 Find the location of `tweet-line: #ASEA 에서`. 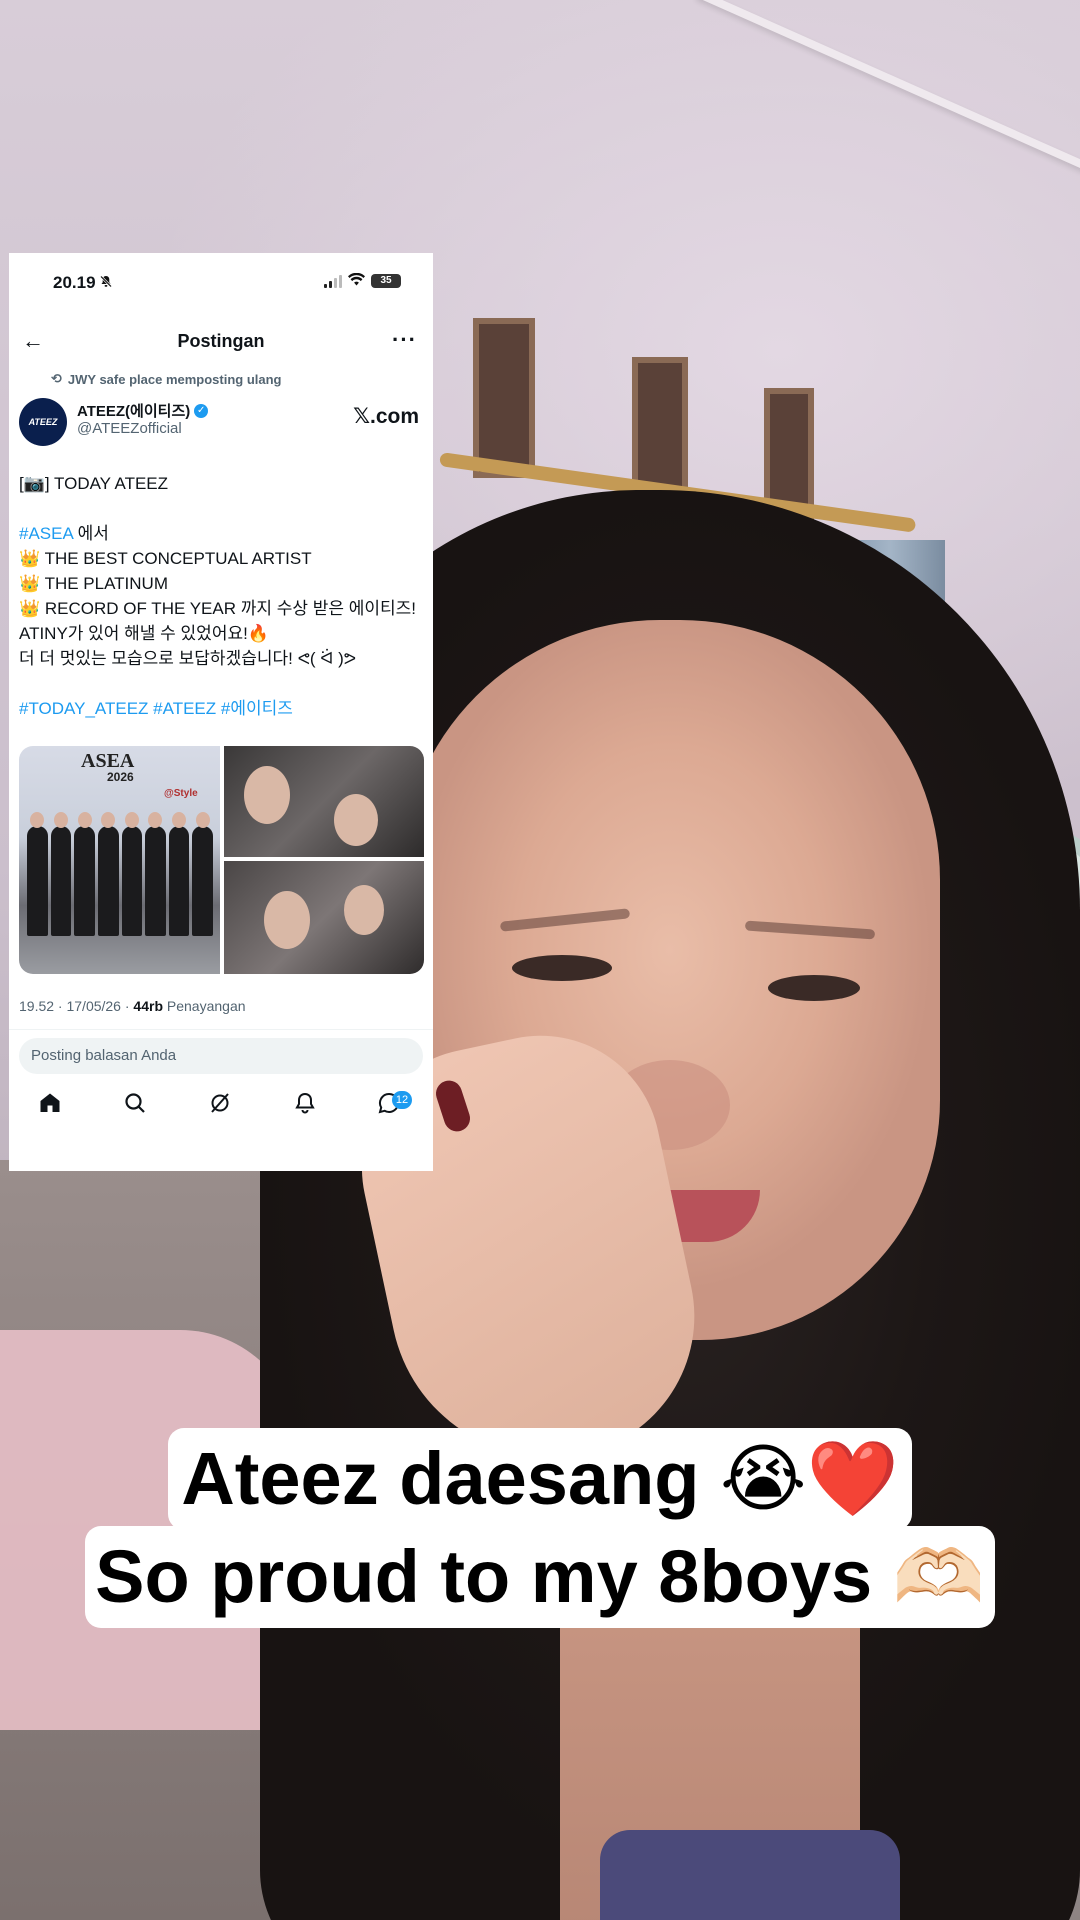

tweet-line: #ASEA 에서 is located at coordinates (64, 533).